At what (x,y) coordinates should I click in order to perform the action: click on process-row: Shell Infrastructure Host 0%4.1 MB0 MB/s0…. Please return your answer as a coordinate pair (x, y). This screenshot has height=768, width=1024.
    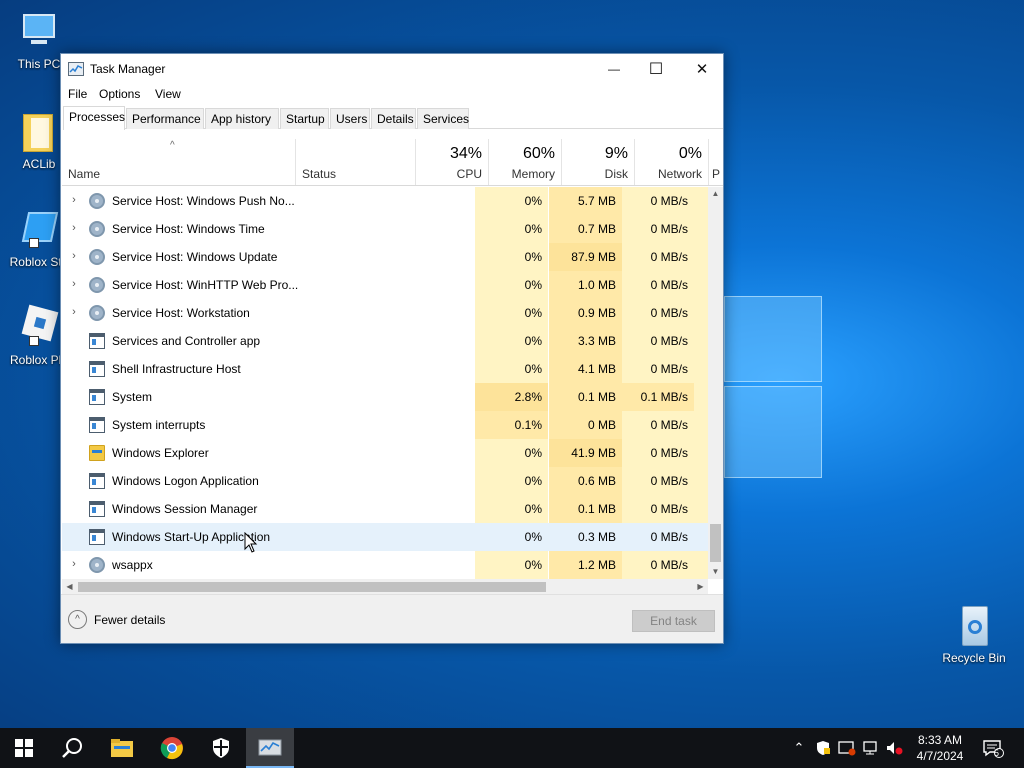
    Looking at the image, I should click on (385, 369).